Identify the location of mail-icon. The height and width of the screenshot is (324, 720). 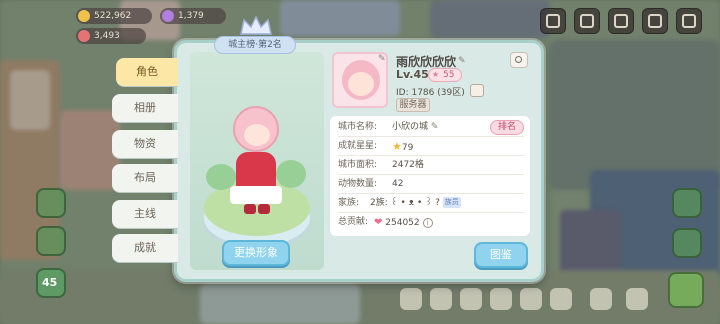
(621, 21).